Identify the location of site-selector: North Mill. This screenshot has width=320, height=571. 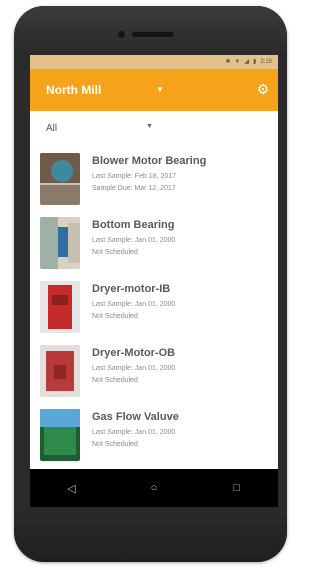
(73, 90).